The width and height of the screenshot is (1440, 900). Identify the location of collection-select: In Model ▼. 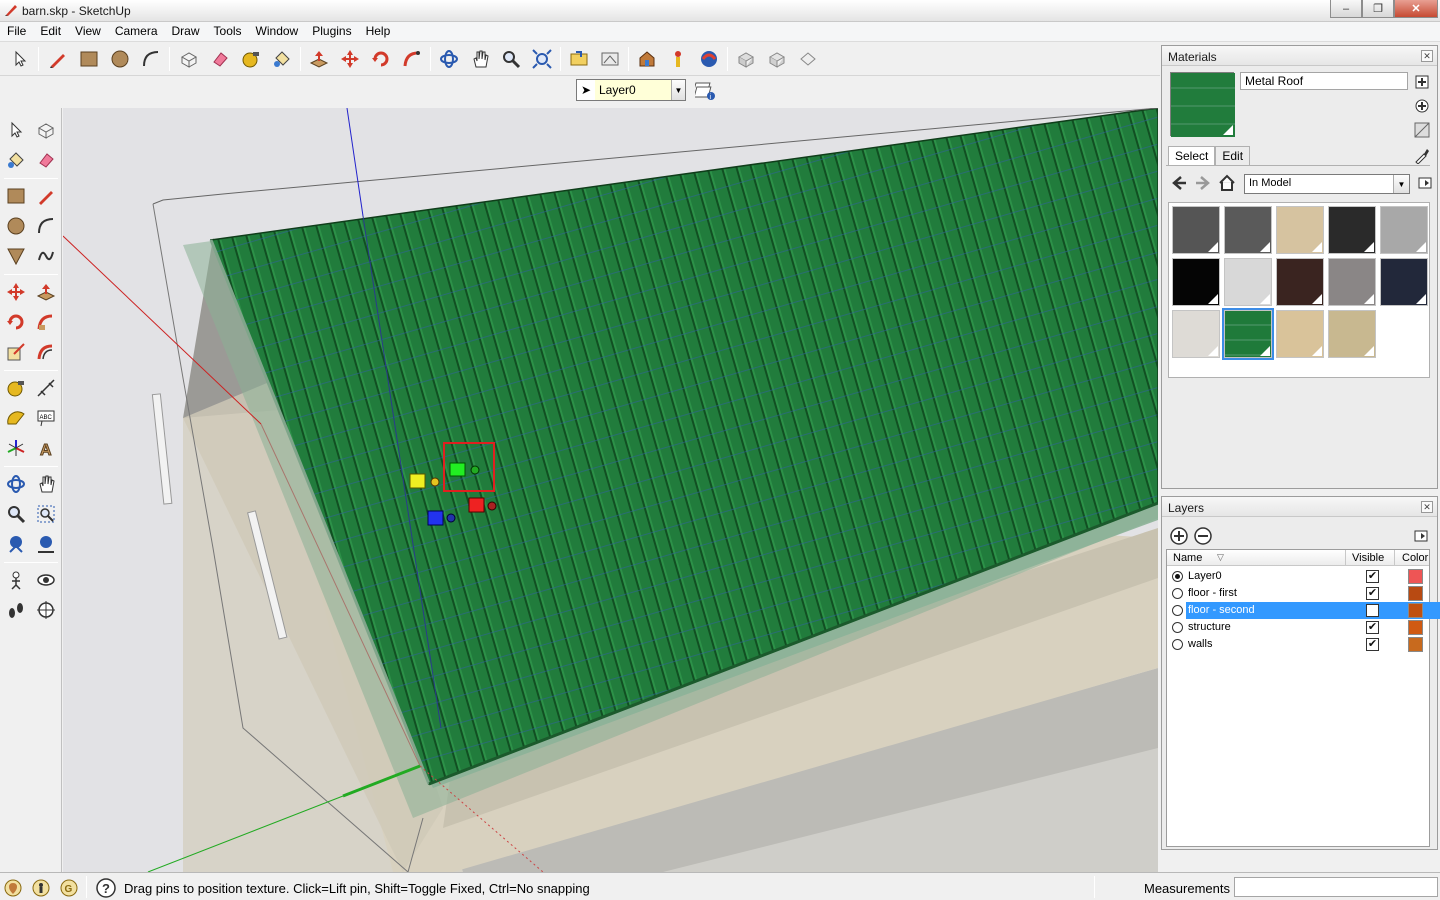
(1327, 184).